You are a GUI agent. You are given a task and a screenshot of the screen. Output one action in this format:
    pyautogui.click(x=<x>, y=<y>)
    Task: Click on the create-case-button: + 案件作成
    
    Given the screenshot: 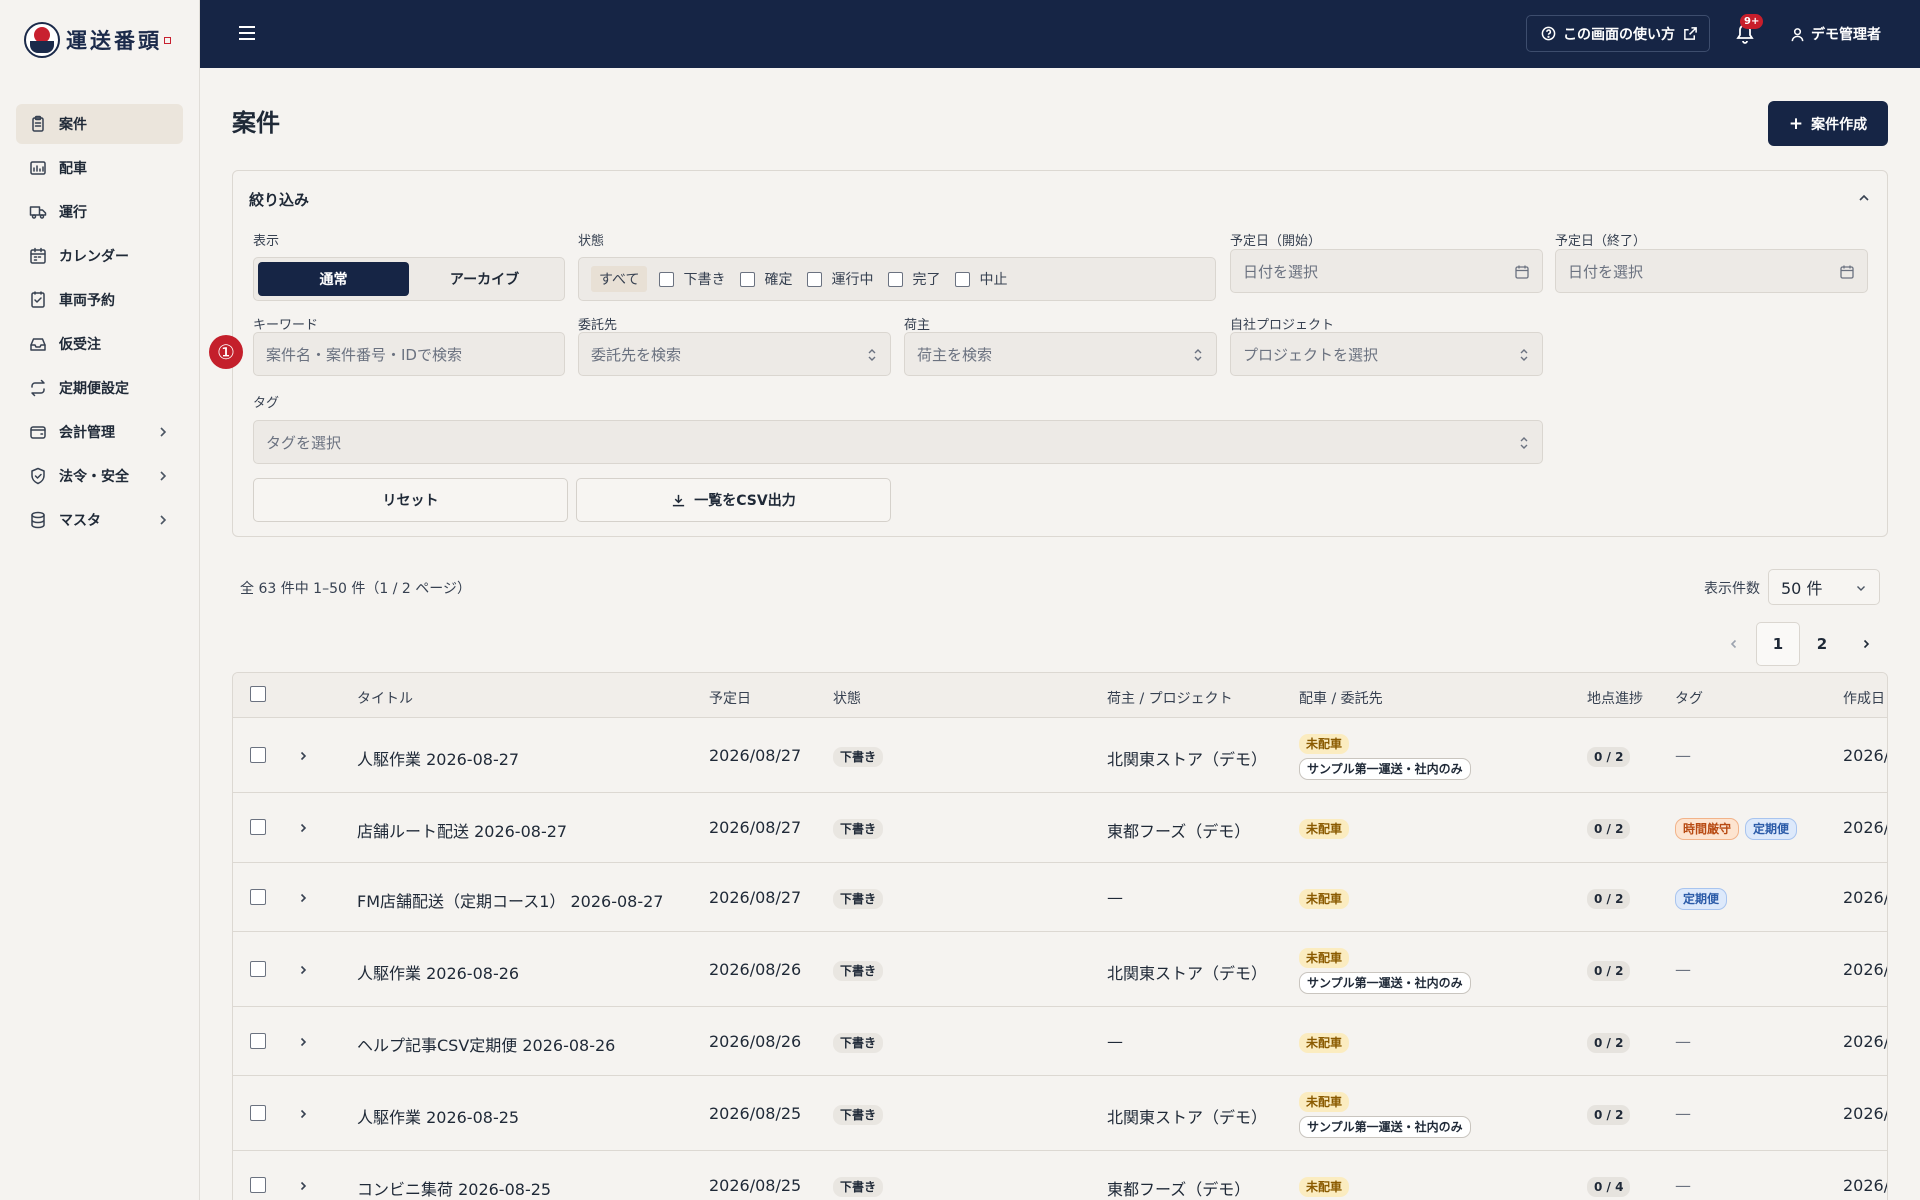 What is the action you would take?
    pyautogui.click(x=1828, y=123)
    